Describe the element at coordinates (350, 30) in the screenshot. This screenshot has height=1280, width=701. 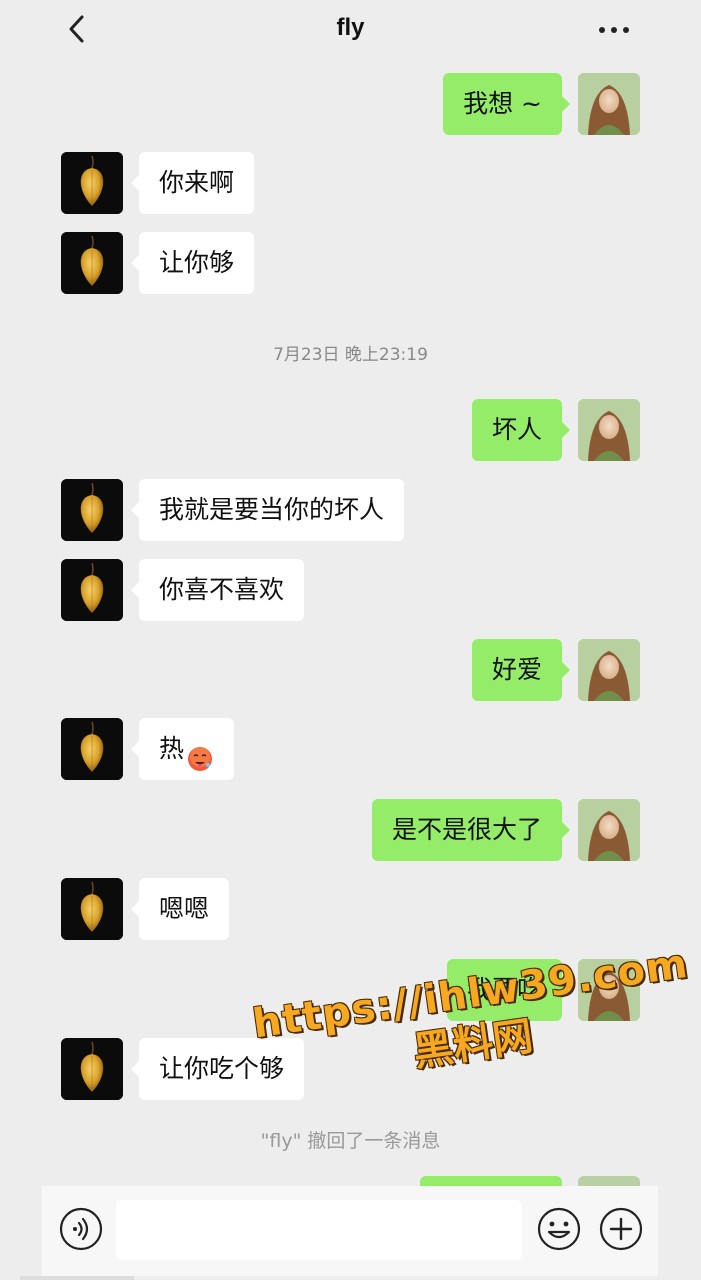
I see `chat-header: fly` at that location.